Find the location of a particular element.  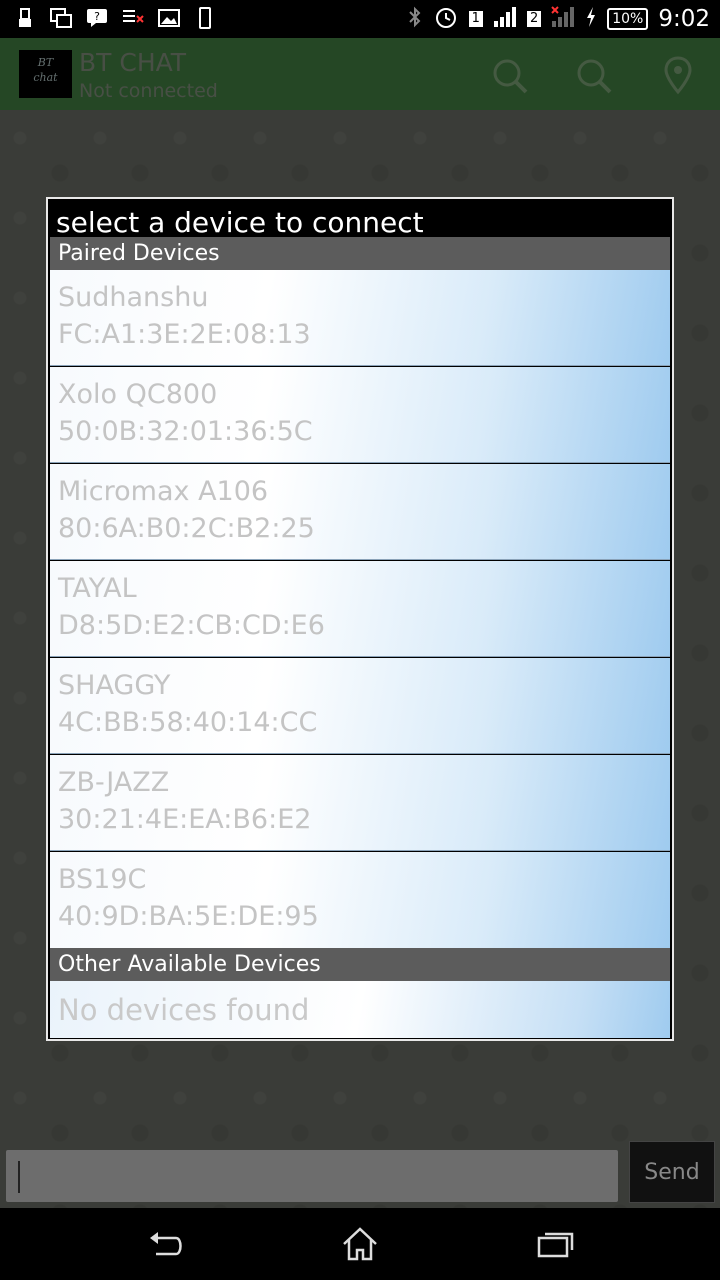

clock: 9:02 is located at coordinates (684, 19).